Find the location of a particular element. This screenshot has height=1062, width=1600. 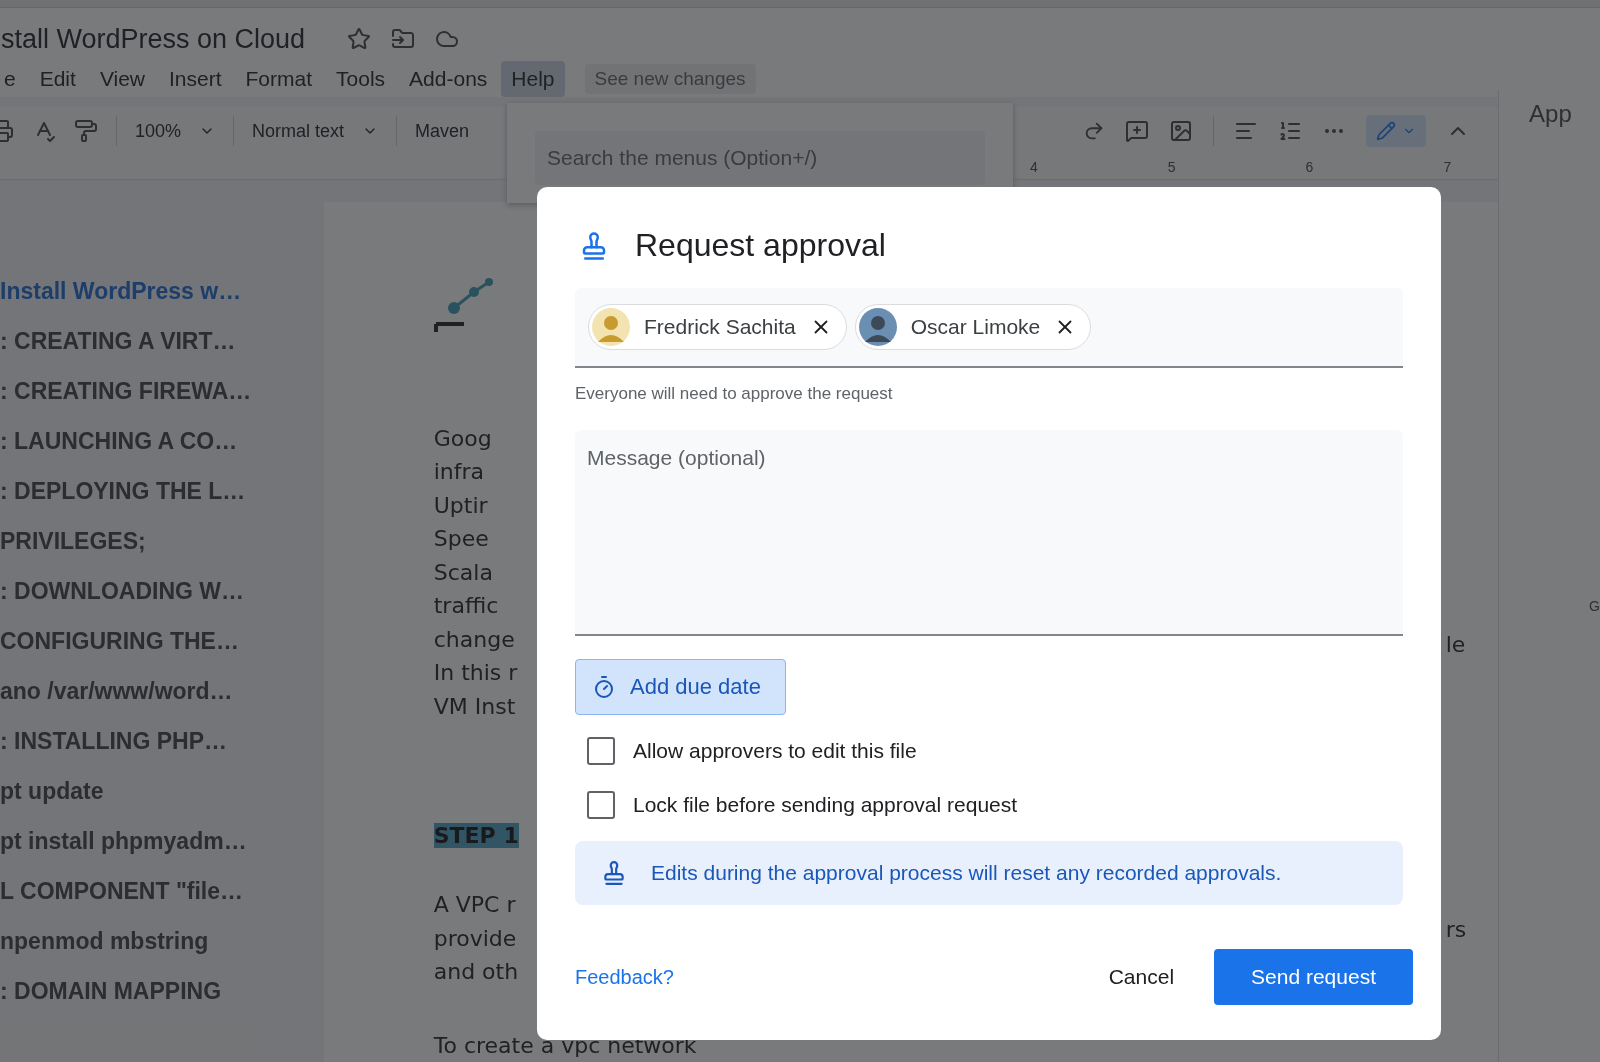

notice-text: Edits during the approval process will reset any recorded approvals. is located at coordinates (966, 873).